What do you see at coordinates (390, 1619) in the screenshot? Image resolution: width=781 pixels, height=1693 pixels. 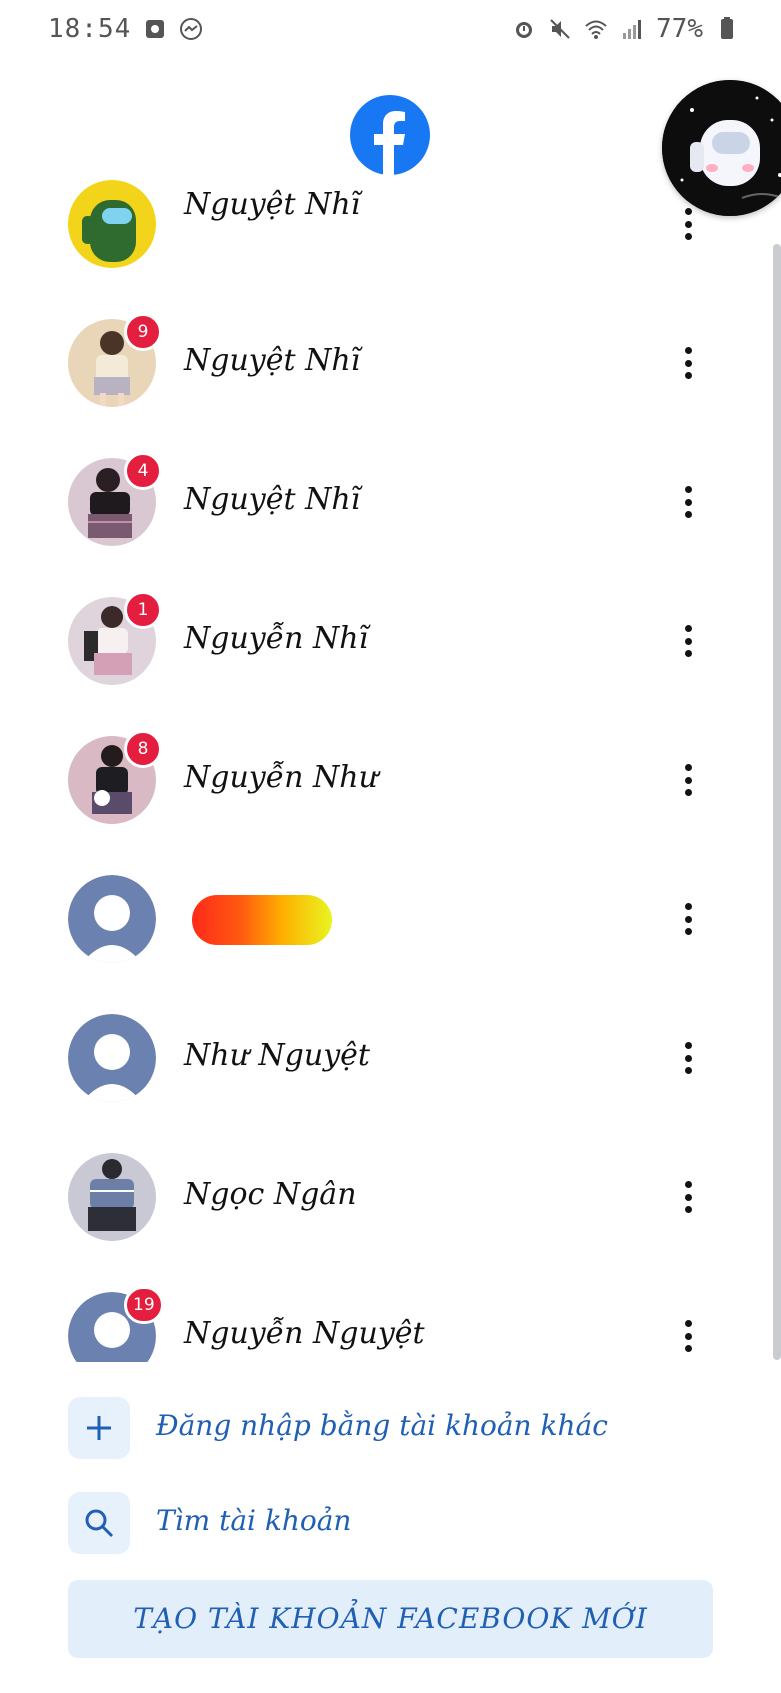 I see `create-new-account-button: TẠO TÀI KHOẢN FACEBOOK MỚI` at bounding box center [390, 1619].